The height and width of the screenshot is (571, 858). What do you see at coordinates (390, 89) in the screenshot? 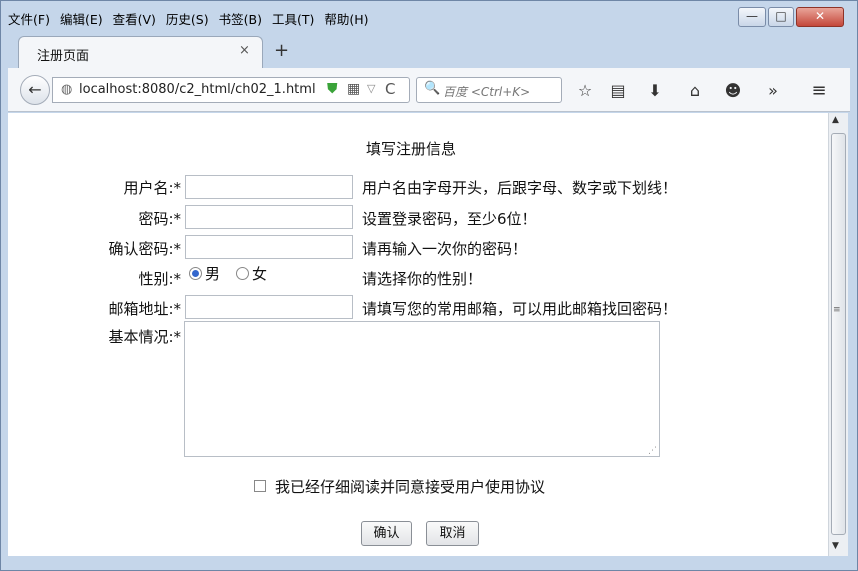
I see `reload-icon: C` at bounding box center [390, 89].